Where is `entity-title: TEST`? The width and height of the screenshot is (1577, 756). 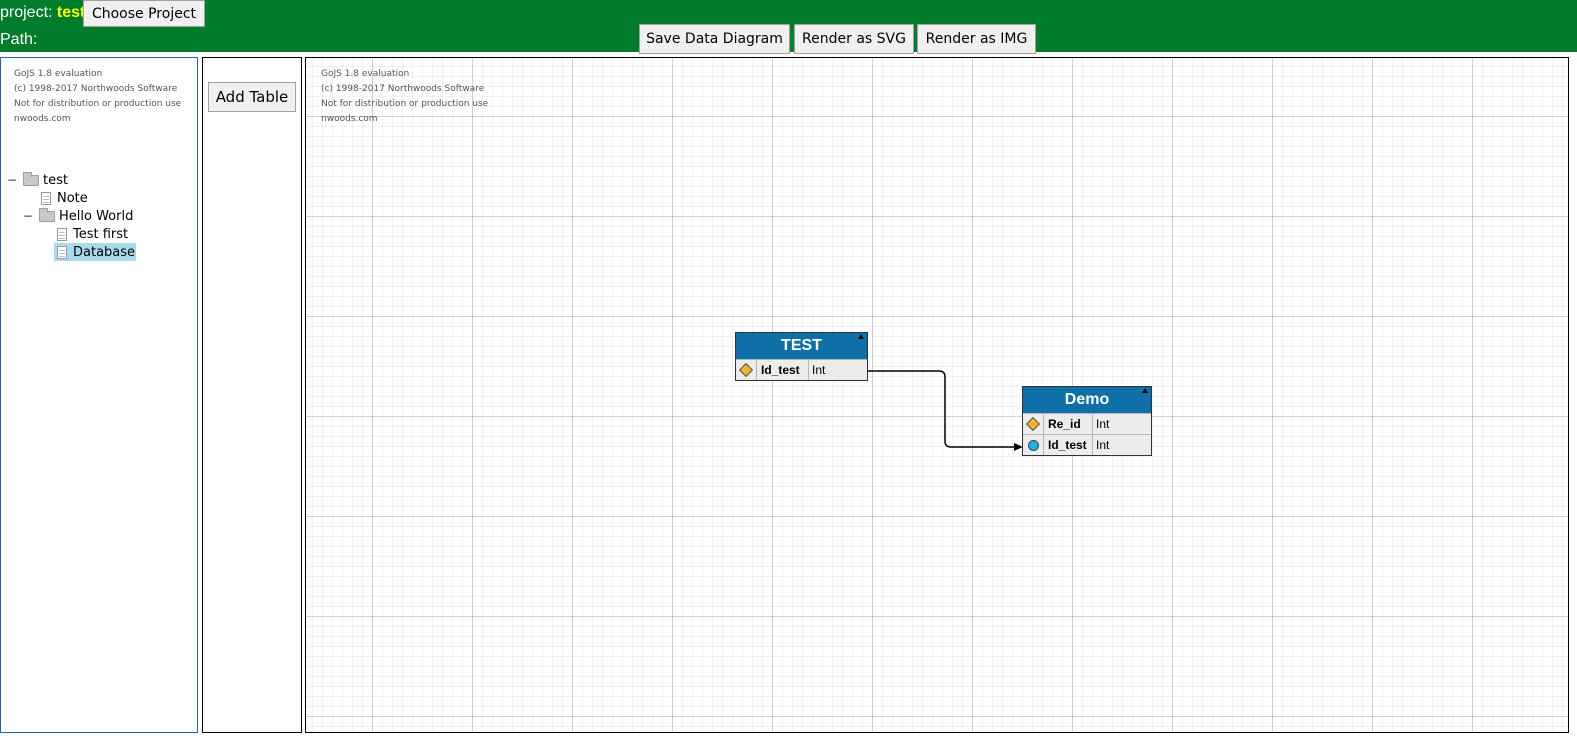
entity-title: TEST is located at coordinates (801, 345).